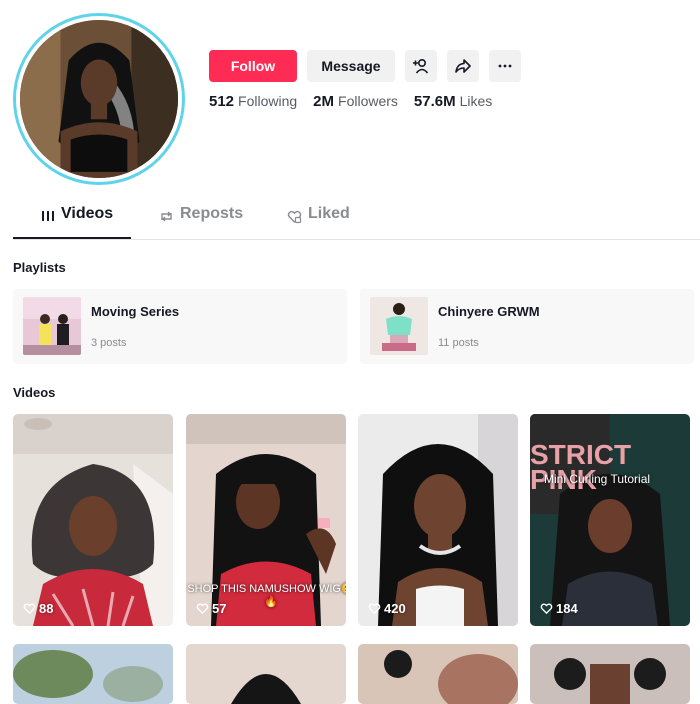 The image size is (700, 704). I want to click on more-options-button, so click(505, 66).